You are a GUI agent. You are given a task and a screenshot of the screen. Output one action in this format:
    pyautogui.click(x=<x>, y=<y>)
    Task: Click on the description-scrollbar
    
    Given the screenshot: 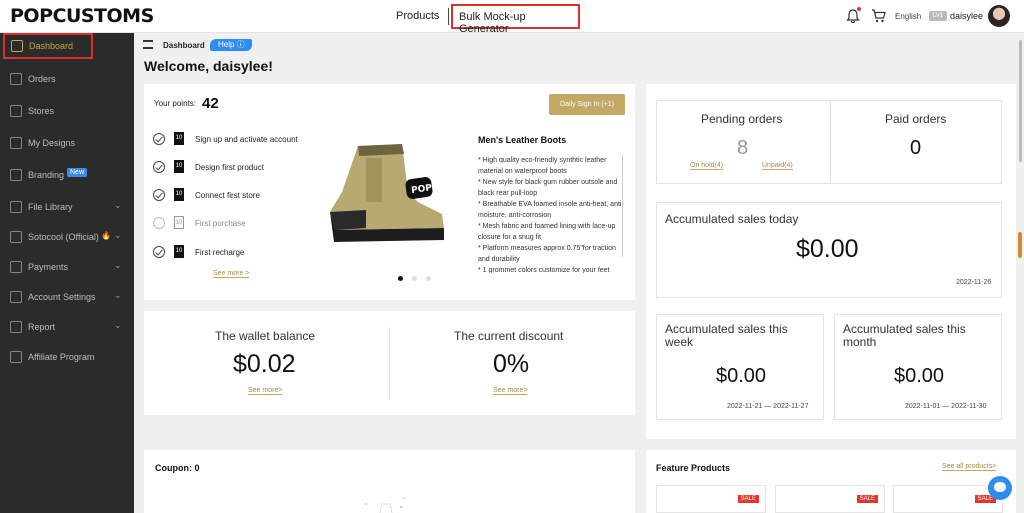 What is the action you would take?
    pyautogui.click(x=622, y=206)
    